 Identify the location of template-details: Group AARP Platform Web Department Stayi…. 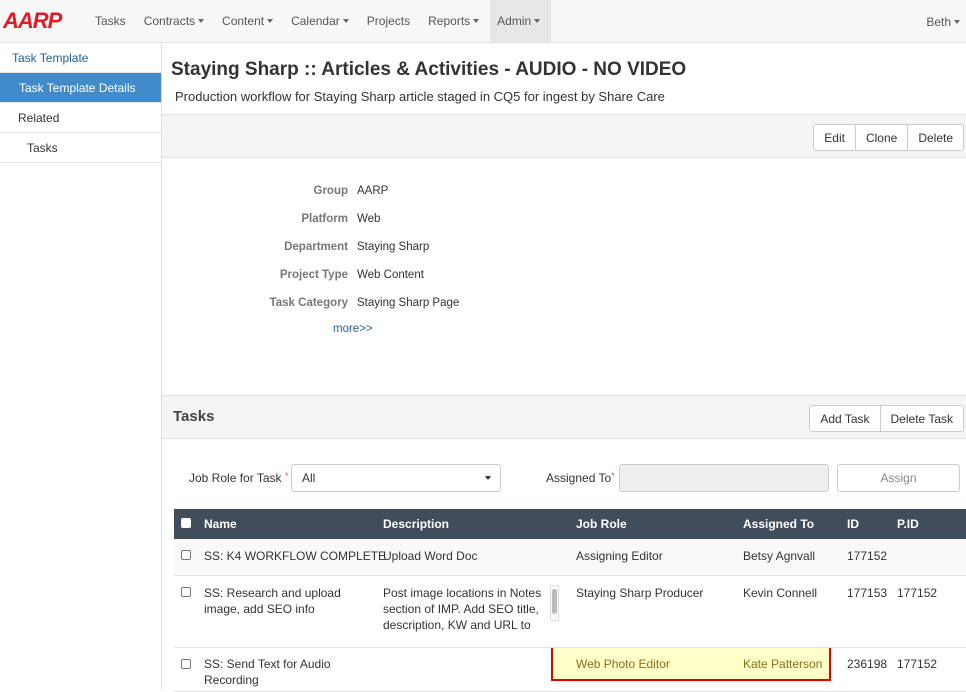
(312, 251).